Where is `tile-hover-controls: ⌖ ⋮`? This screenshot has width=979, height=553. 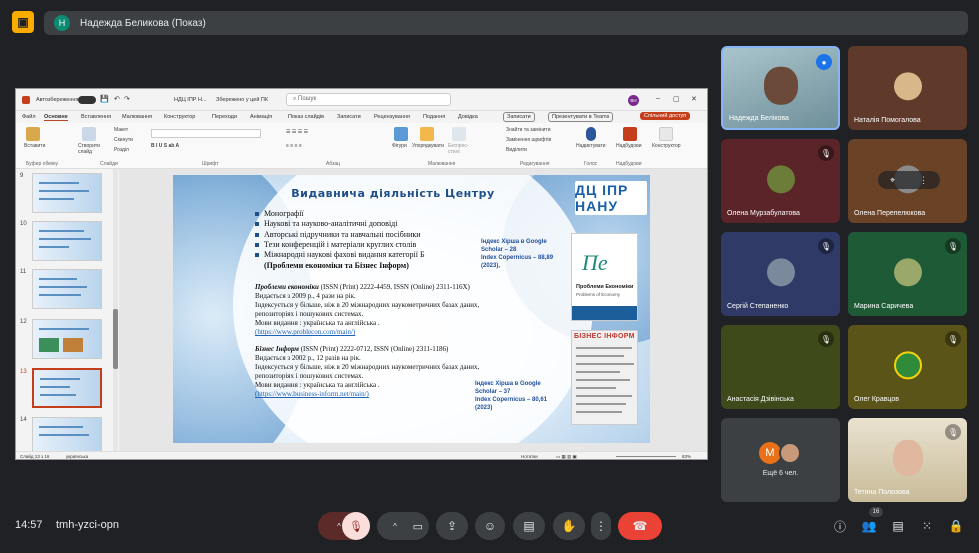
tile-hover-controls: ⌖ ⋮ is located at coordinates (909, 180).